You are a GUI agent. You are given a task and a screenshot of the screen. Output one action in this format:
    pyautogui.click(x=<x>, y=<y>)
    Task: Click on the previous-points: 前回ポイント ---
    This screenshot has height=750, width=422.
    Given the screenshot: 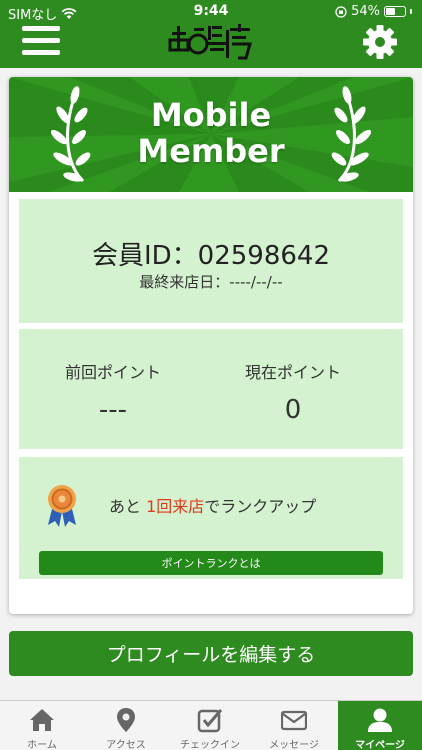 What is the action you would take?
    pyautogui.click(x=113, y=392)
    